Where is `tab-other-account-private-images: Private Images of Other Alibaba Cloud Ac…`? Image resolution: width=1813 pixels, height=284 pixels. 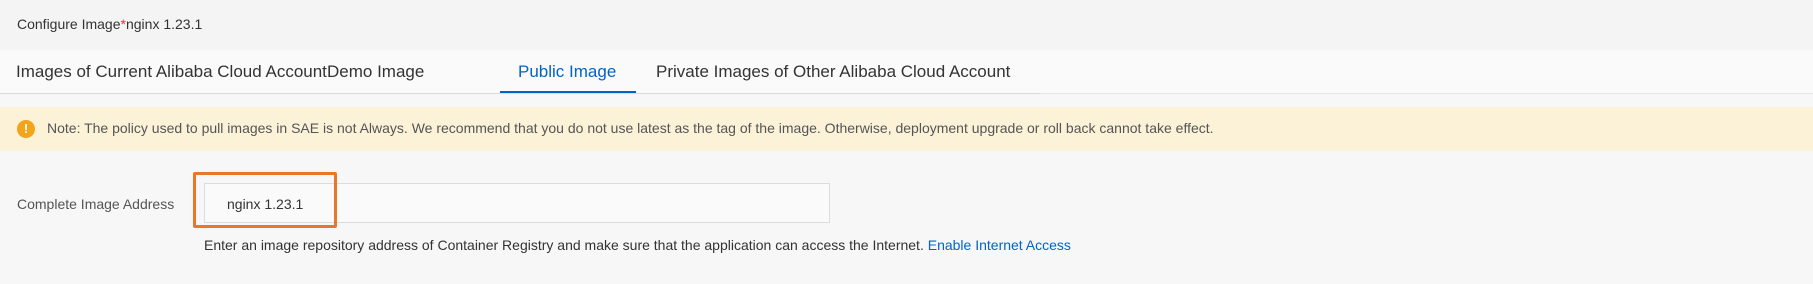 tab-other-account-private-images: Private Images of Other Alibaba Cloud Ac… is located at coordinates (833, 72).